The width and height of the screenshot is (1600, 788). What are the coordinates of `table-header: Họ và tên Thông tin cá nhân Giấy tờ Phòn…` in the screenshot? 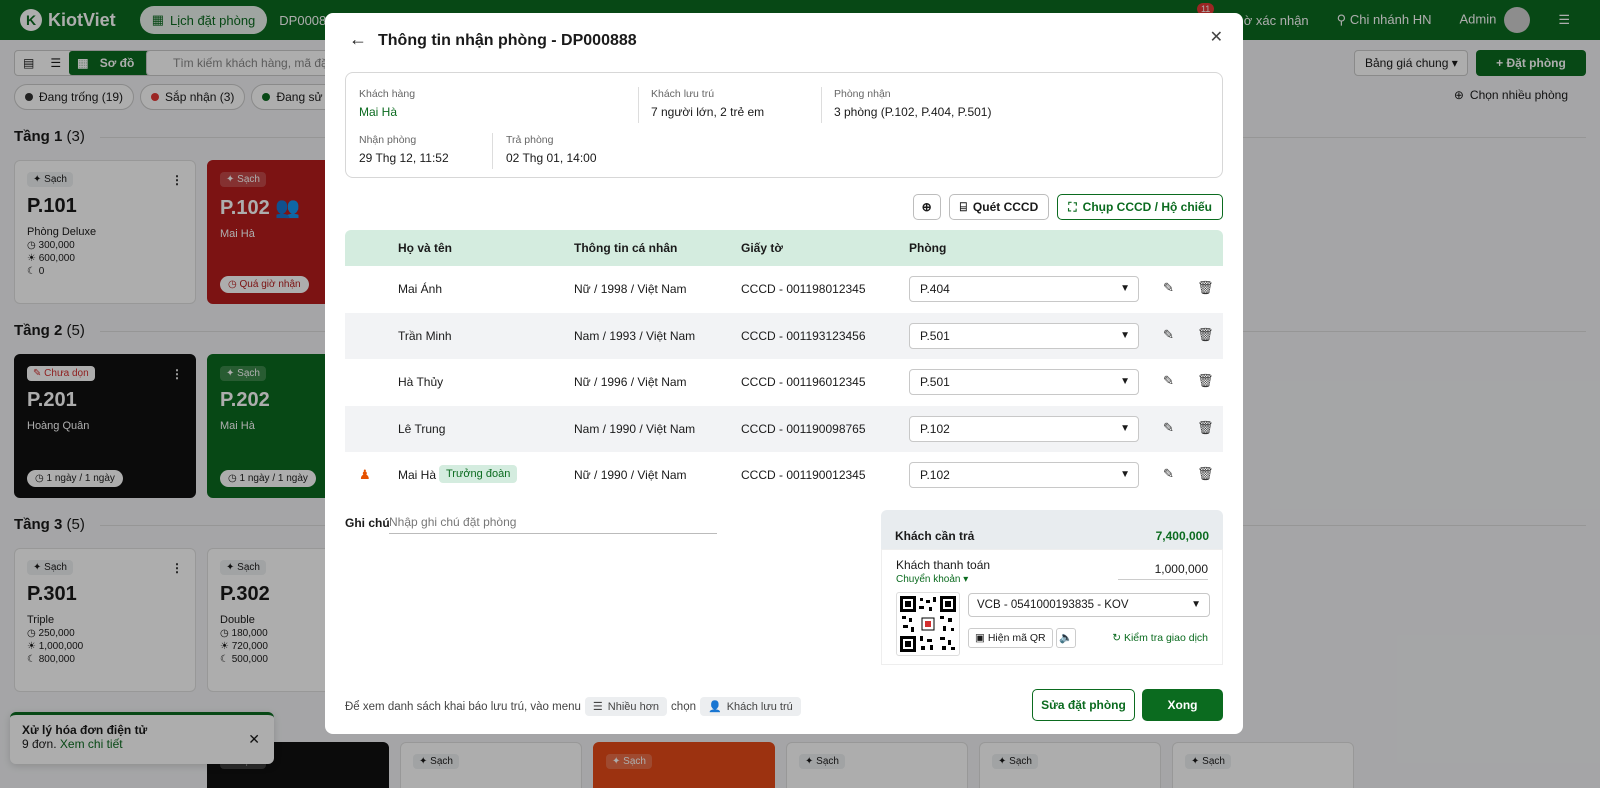 It's located at (784, 248).